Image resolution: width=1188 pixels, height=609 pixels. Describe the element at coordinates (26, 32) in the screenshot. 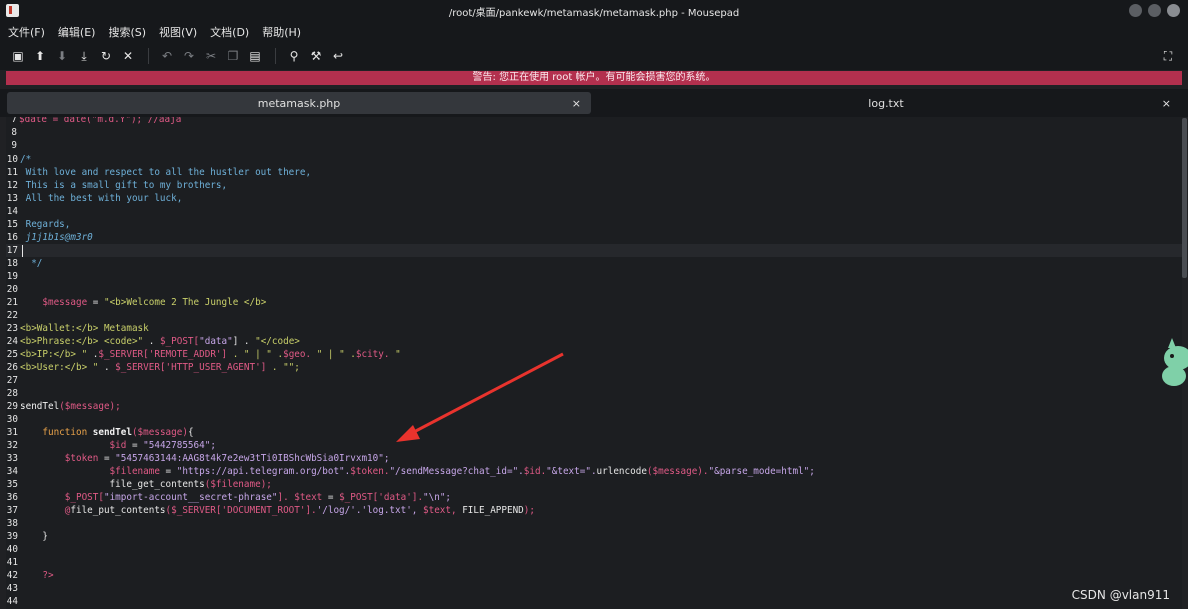

I see `menu-file: 文件(F)` at that location.